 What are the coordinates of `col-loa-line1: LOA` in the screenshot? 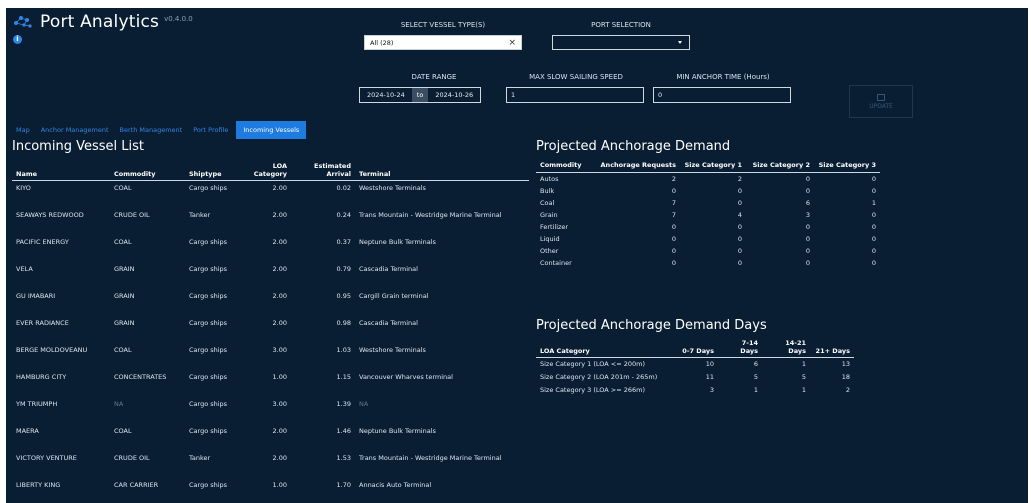 It's located at (279, 166).